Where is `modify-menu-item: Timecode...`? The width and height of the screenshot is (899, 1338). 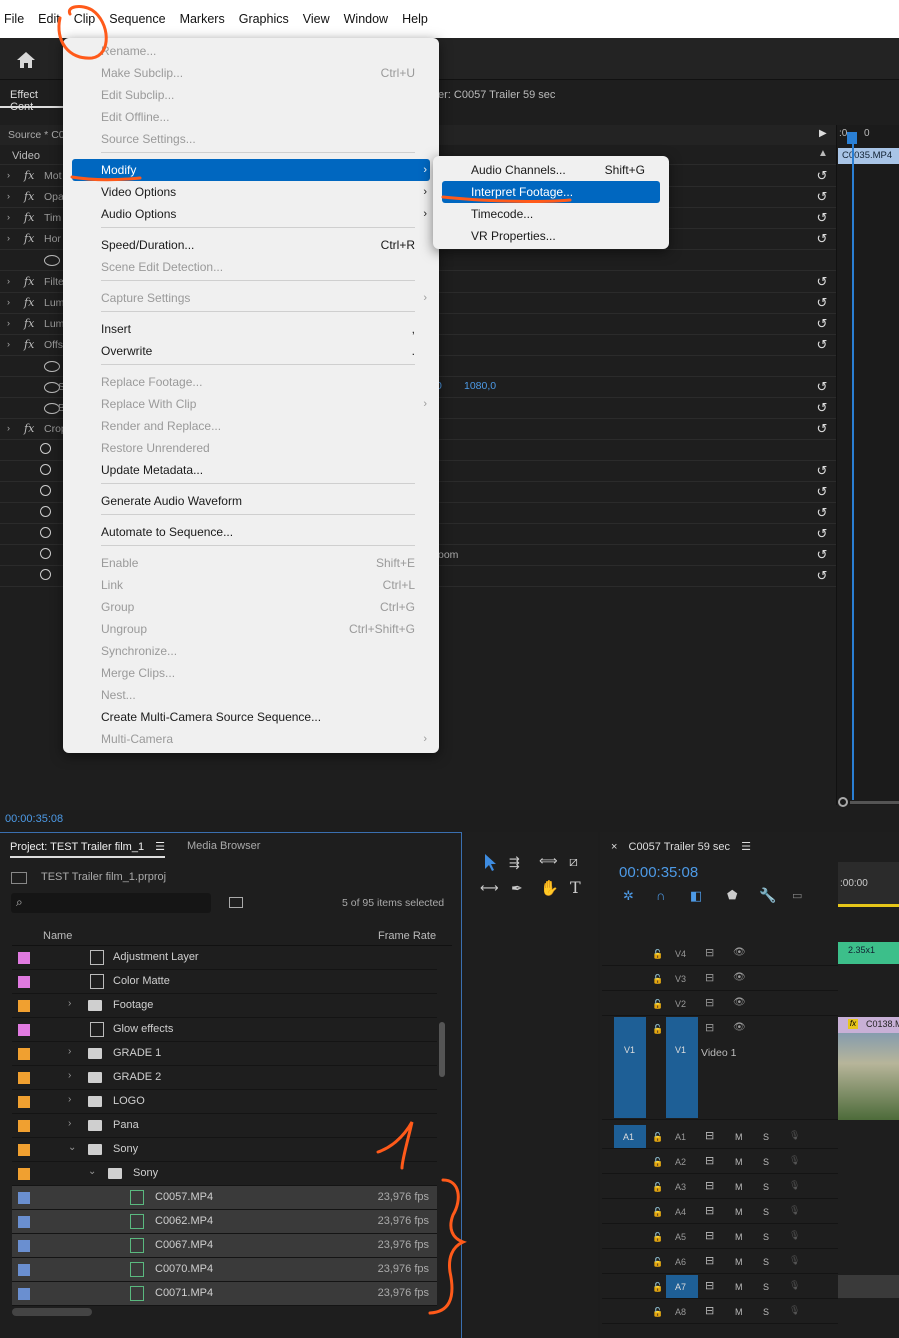
modify-menu-item: Timecode... is located at coordinates (551, 214).